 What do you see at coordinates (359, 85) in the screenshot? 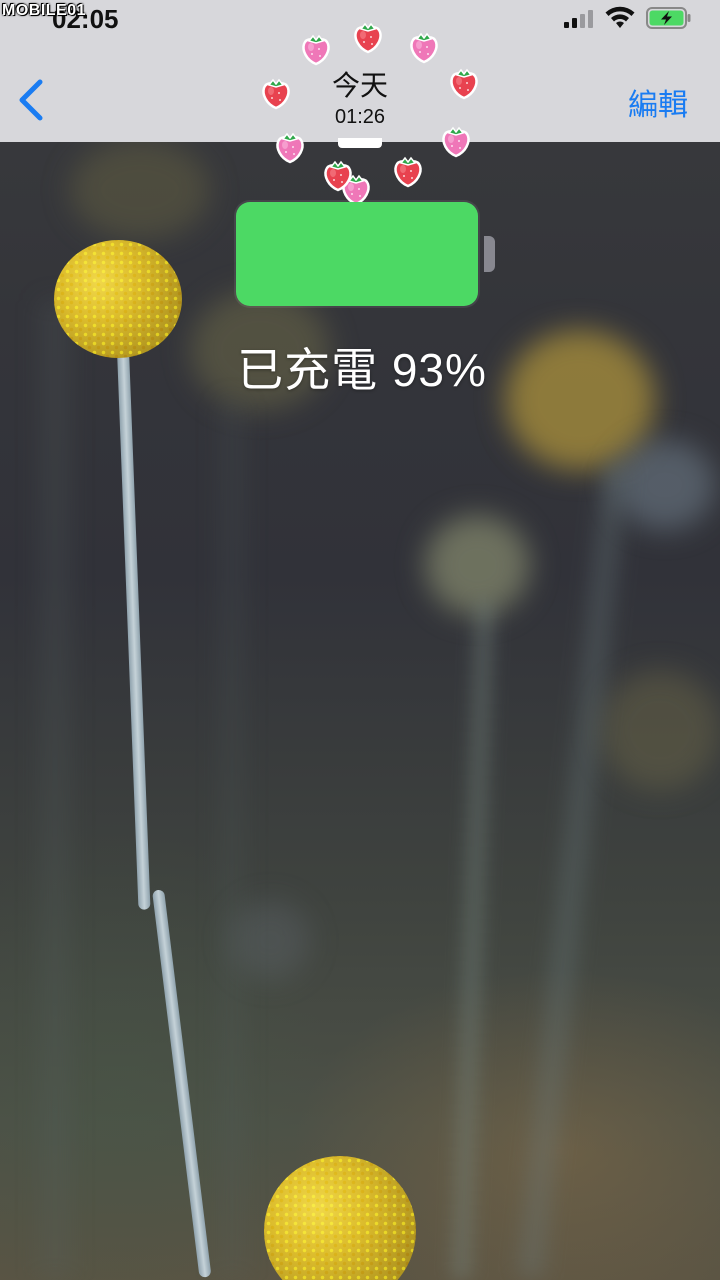
I see `nav-title: 今天` at bounding box center [359, 85].